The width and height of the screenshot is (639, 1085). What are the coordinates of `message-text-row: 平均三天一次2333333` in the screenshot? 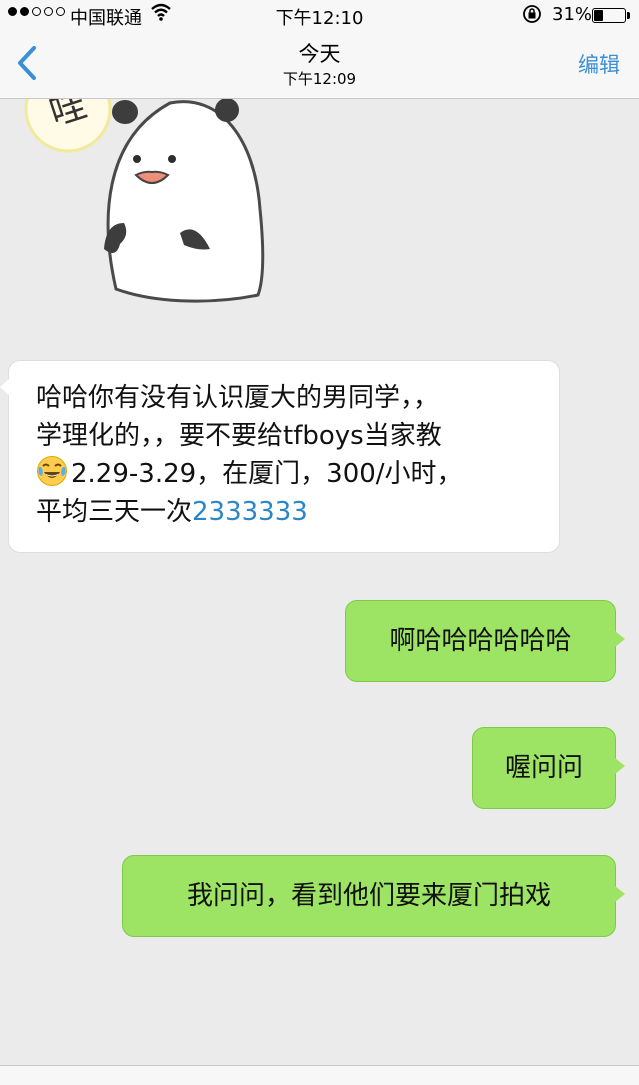 It's located at (287, 512).